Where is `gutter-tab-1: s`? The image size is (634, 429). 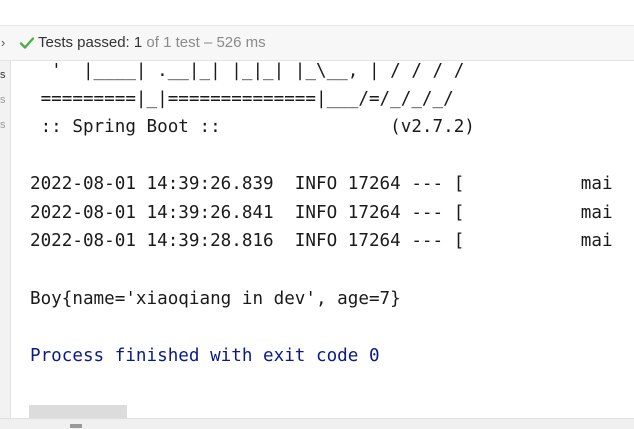 gutter-tab-1: s is located at coordinates (5, 75).